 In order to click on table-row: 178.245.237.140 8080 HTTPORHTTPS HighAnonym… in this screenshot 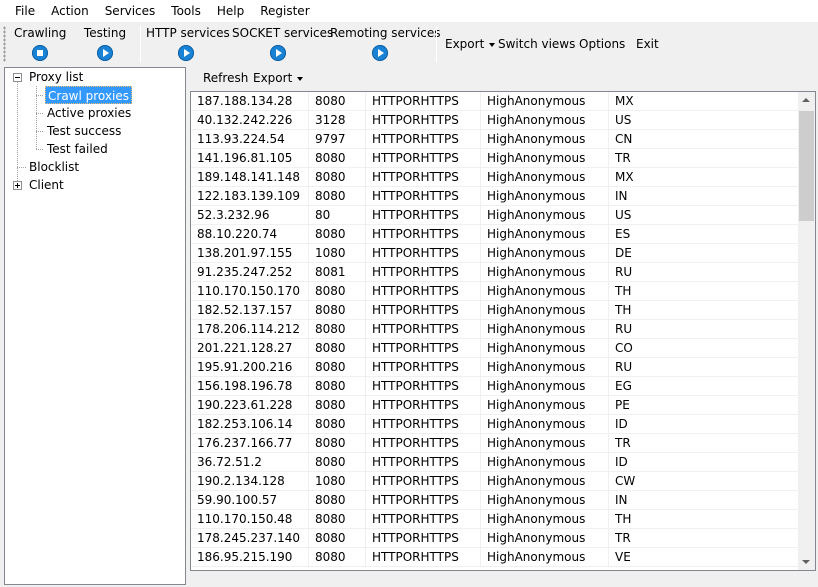, I will do `click(495, 538)`.